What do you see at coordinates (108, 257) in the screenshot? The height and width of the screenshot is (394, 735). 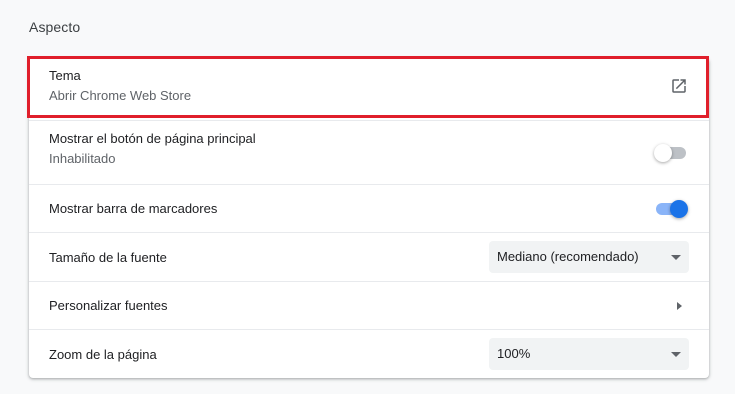 I see `font-size-label: Tamaño de la fuente` at bounding box center [108, 257].